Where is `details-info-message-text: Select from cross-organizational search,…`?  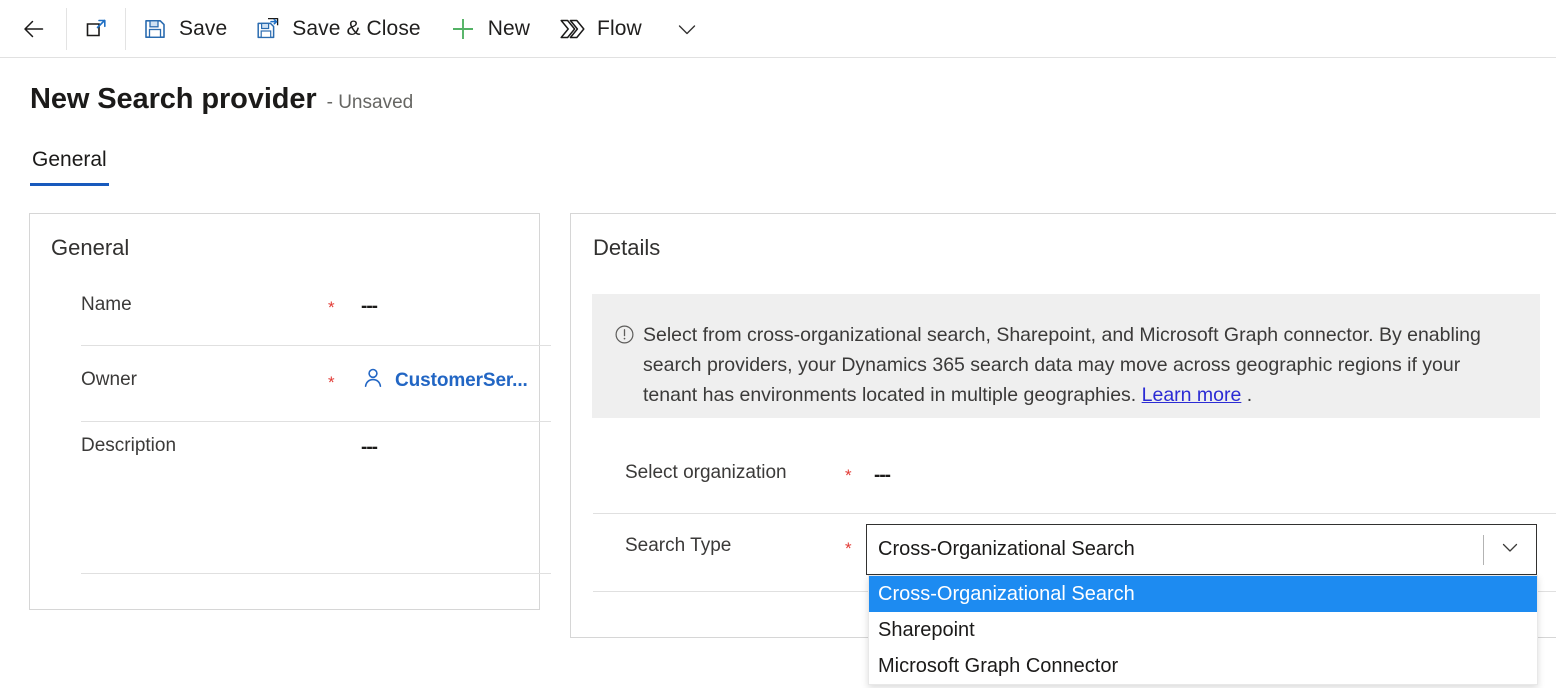 details-info-message-text: Select from cross-organizational search,… is located at coordinates (1080, 369).